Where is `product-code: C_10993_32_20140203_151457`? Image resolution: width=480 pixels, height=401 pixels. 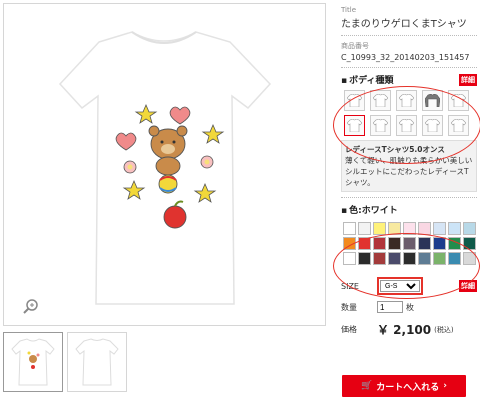
product-code: C_10993_32_20140203_151457 is located at coordinates (405, 57).